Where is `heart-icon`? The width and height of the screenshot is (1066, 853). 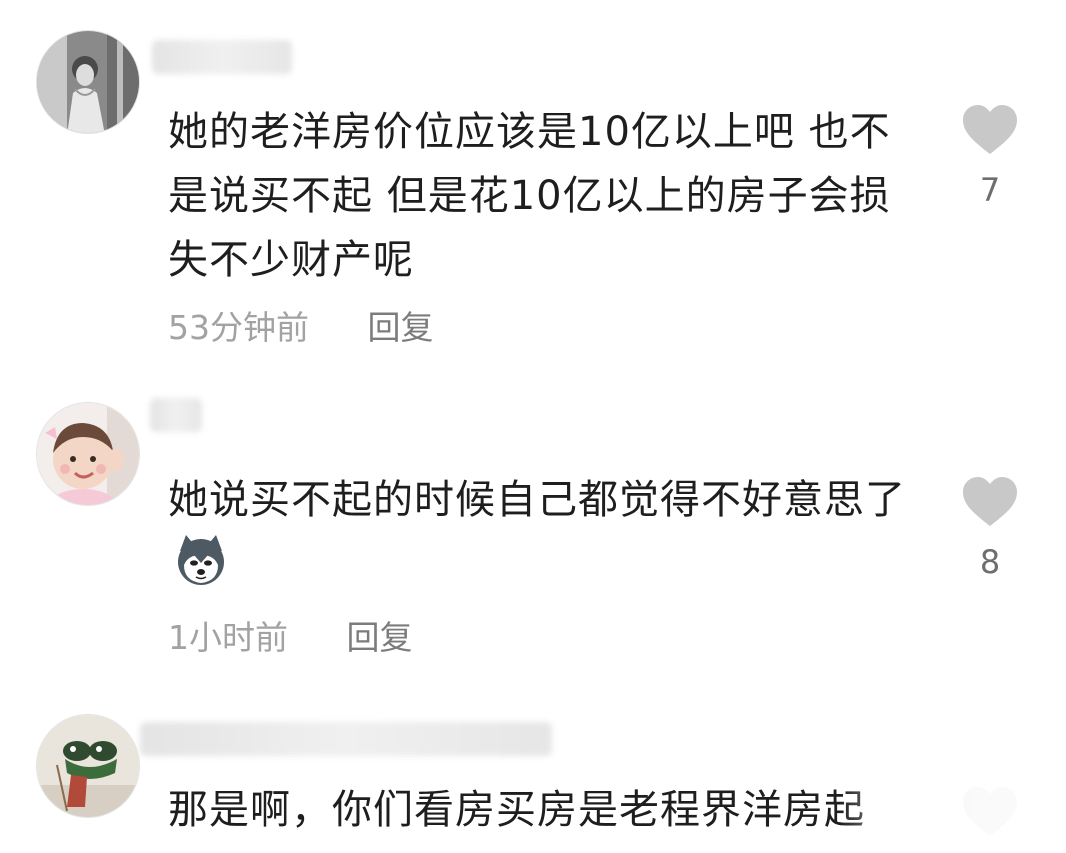 heart-icon is located at coordinates (990, 811).